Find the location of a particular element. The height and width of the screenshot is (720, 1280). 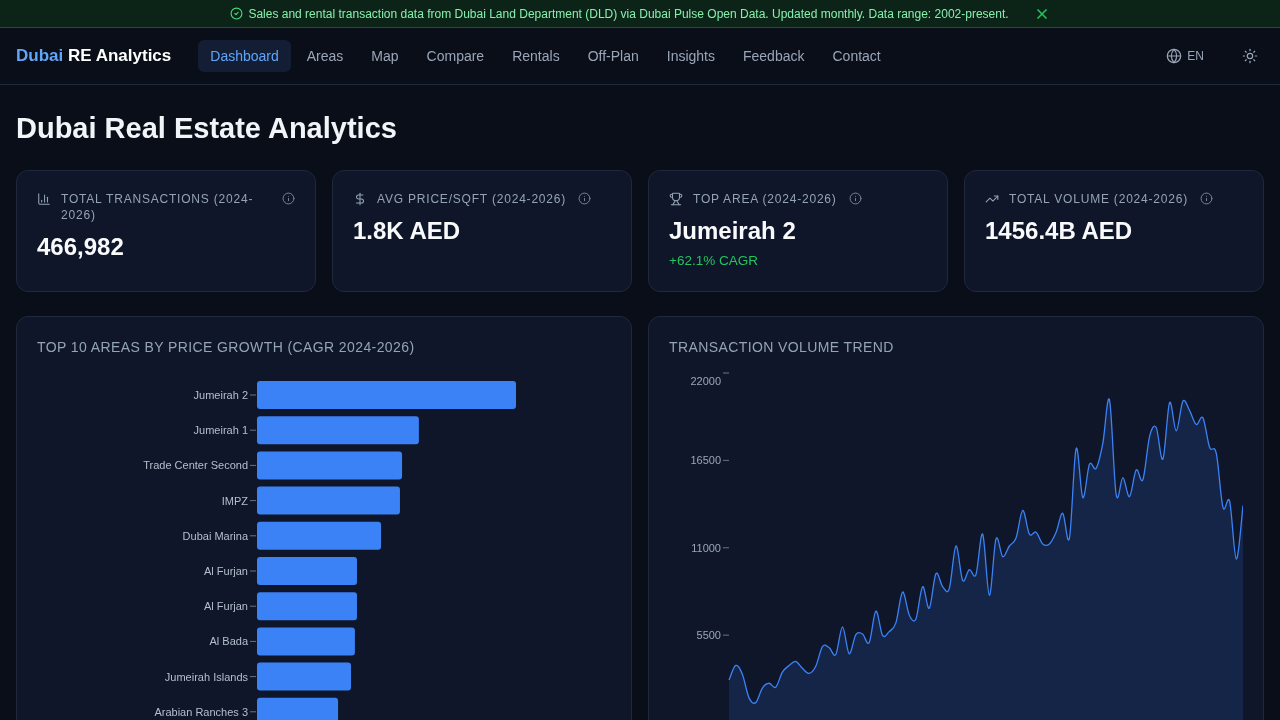

axis-label: Jumeirah 1 is located at coordinates (220, 430).